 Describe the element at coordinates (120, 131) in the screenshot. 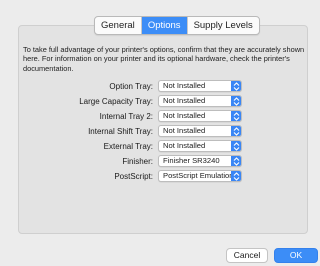

I see `internal-shift-tray-label: Internal Shift Tray:` at that location.